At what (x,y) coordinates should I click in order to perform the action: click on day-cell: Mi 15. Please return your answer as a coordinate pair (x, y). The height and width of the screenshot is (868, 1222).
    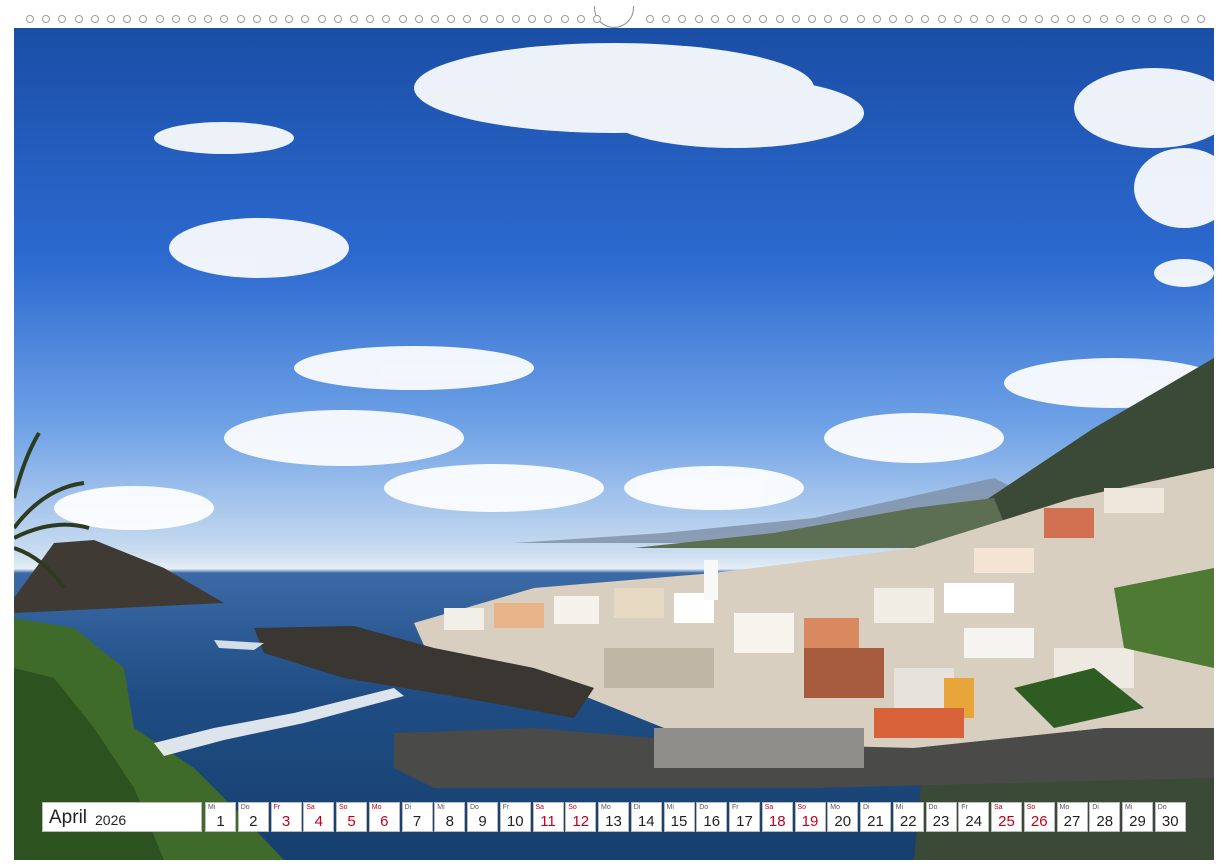
    Looking at the image, I should click on (679, 817).